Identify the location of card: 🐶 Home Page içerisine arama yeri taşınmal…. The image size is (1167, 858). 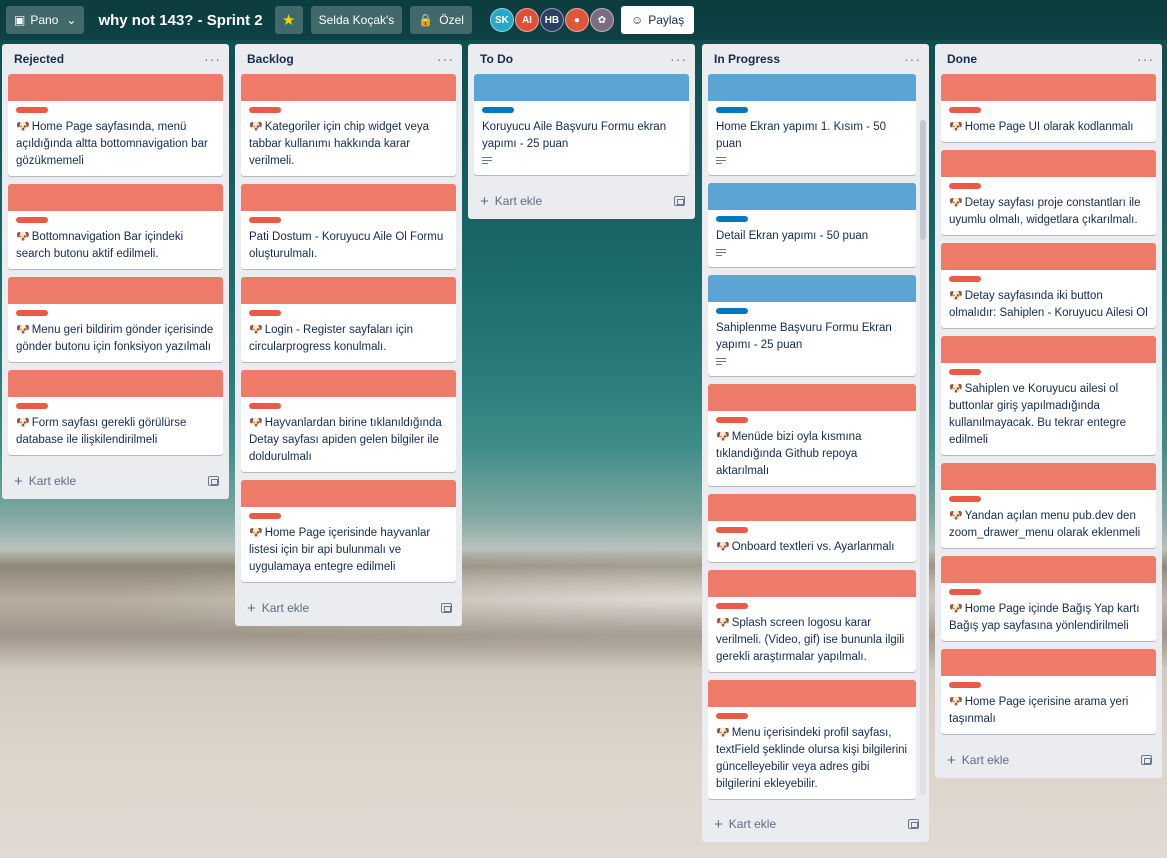
(1048, 691).